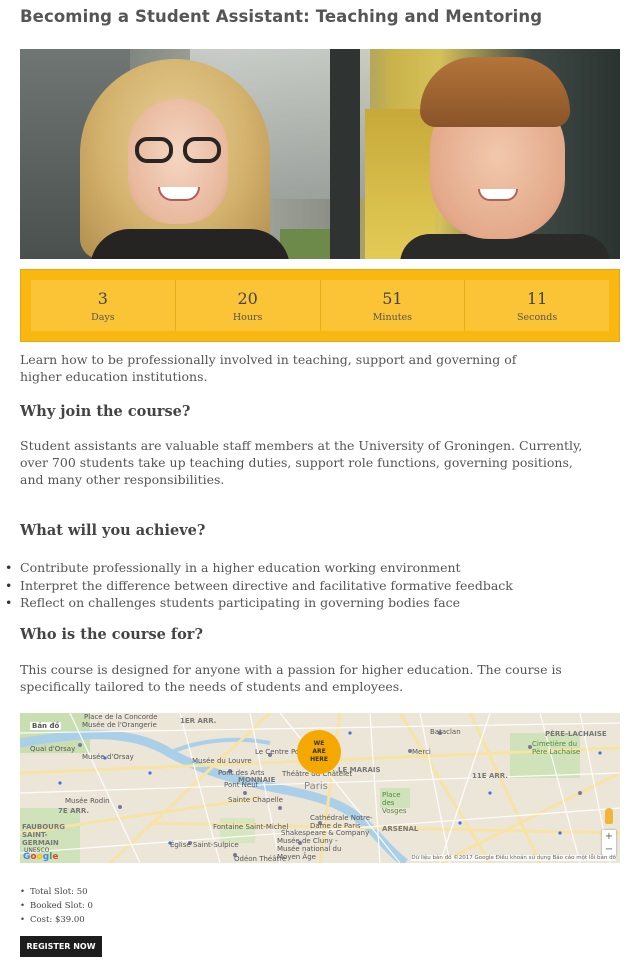 This screenshot has width=632, height=965. What do you see at coordinates (61, 946) in the screenshot?
I see `register-now-button: REGISTER NOW` at bounding box center [61, 946].